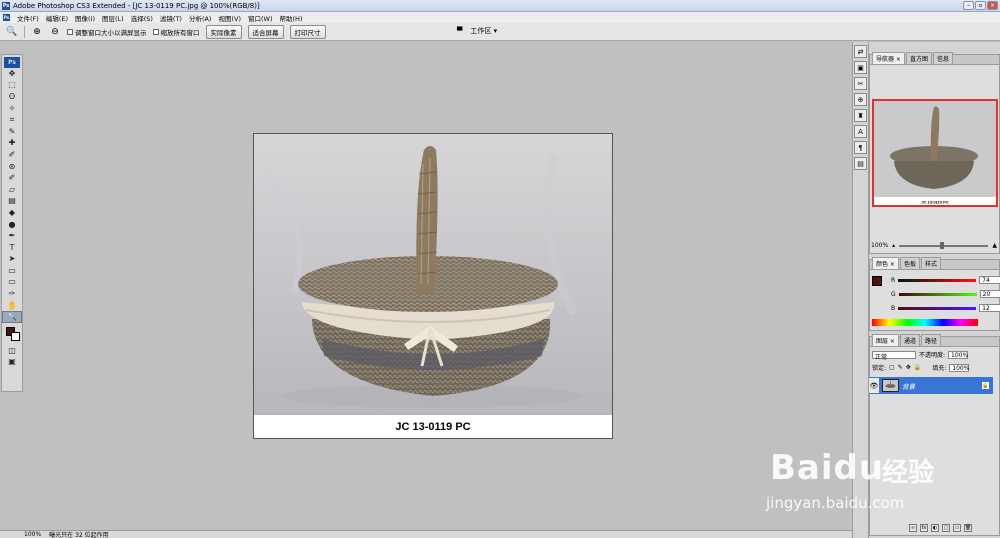 The width and height of the screenshot is (1000, 538). What do you see at coordinates (12, 306) in the screenshot?
I see `hand-tool-icon: ✋` at bounding box center [12, 306].